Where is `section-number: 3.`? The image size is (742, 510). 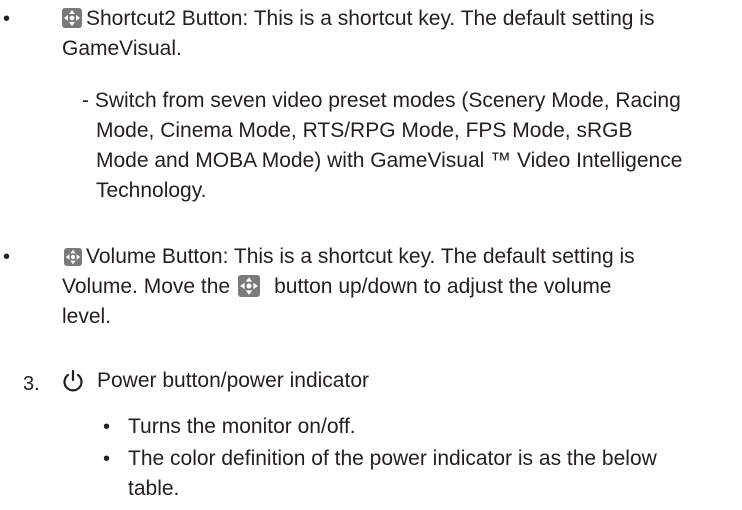 section-number: 3. is located at coordinates (31, 384).